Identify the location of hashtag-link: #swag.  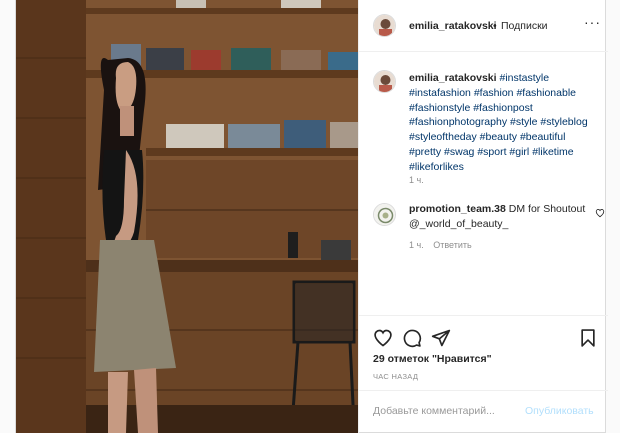
(459, 152).